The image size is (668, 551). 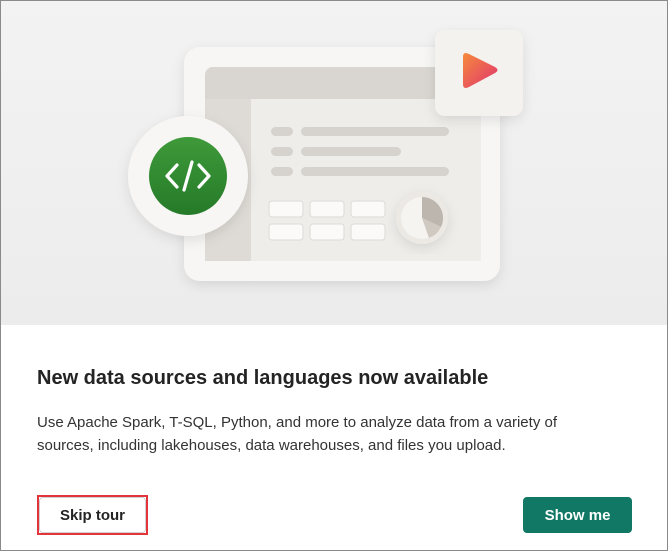 I want to click on code-brackets-icon, so click(x=188, y=176).